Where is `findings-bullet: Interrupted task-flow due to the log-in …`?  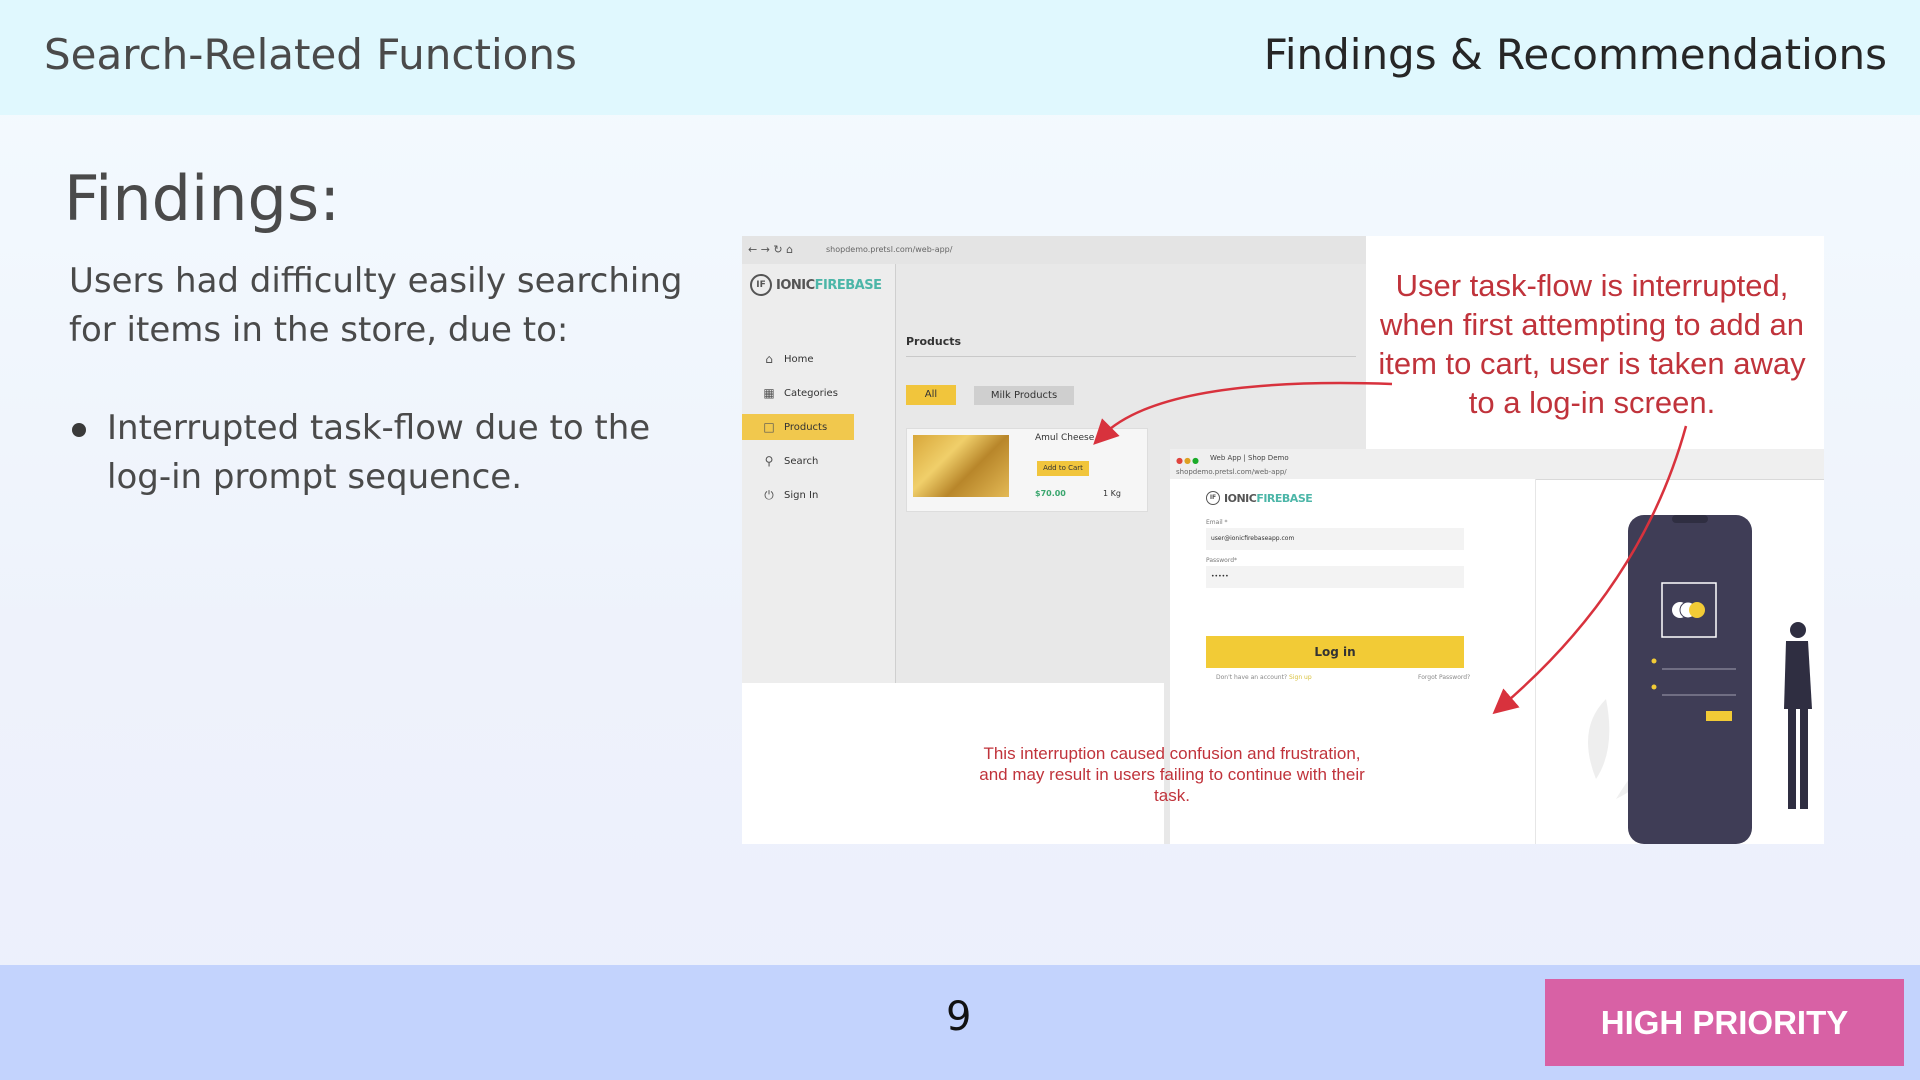
findings-bullet: Interrupted task-flow due to the log-in … is located at coordinates (394, 453).